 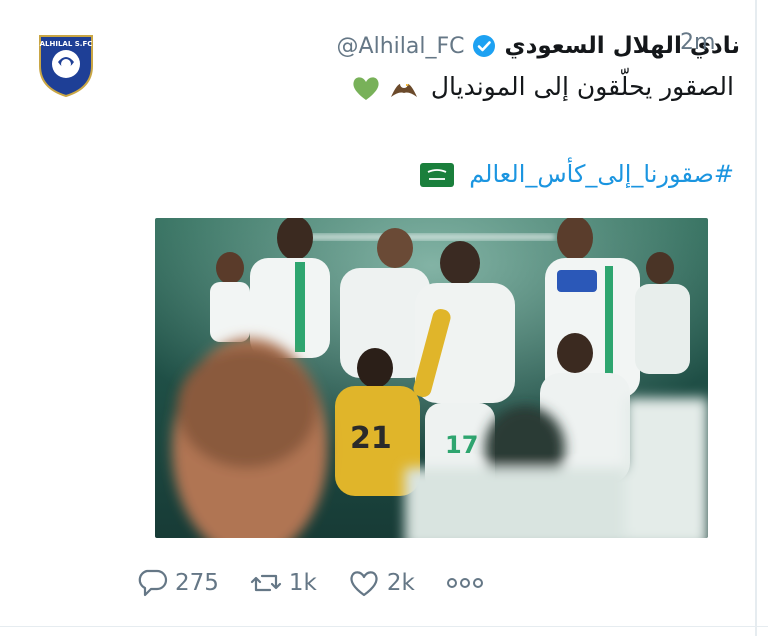 What do you see at coordinates (66, 44) in the screenshot?
I see `avatar-logo-text: ALHILAL S.FC` at bounding box center [66, 44].